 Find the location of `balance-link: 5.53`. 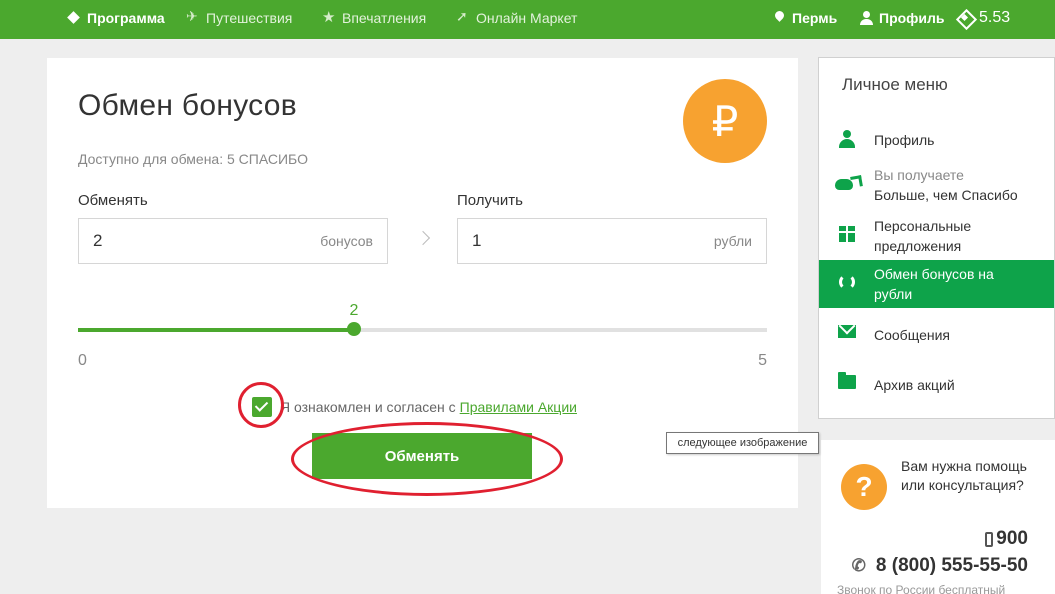

balance-link: 5.53 is located at coordinates (983, 18).